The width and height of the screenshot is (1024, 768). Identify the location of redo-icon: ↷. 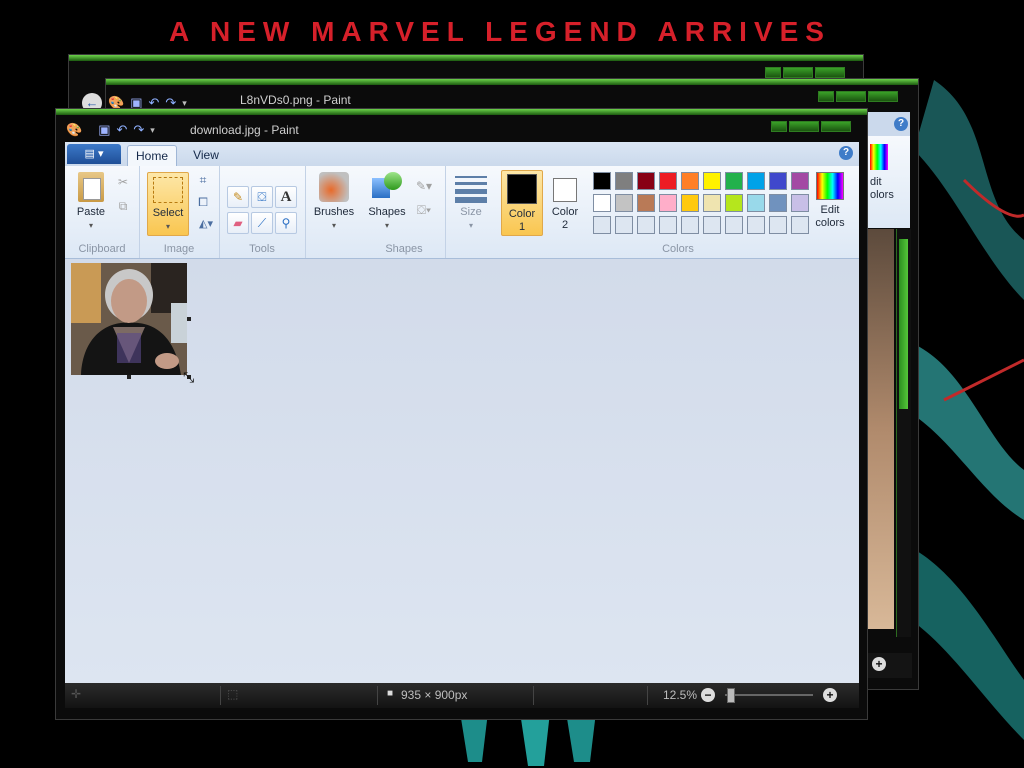
(138, 130).